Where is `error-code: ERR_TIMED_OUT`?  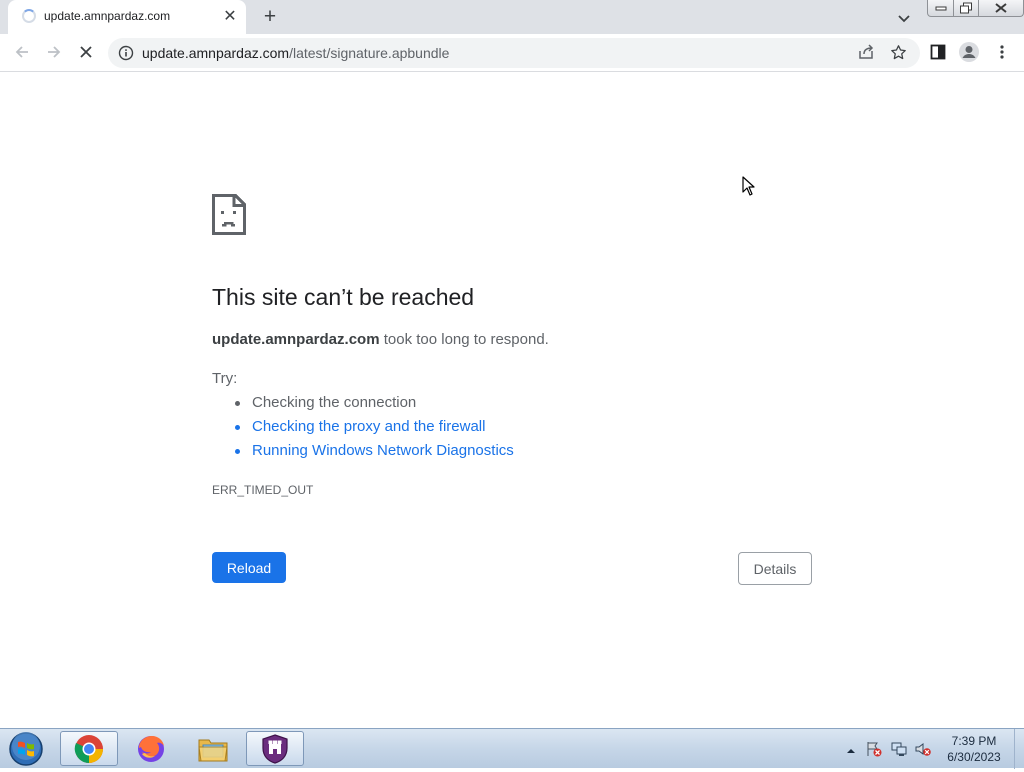 error-code: ERR_TIMED_OUT is located at coordinates (263, 490).